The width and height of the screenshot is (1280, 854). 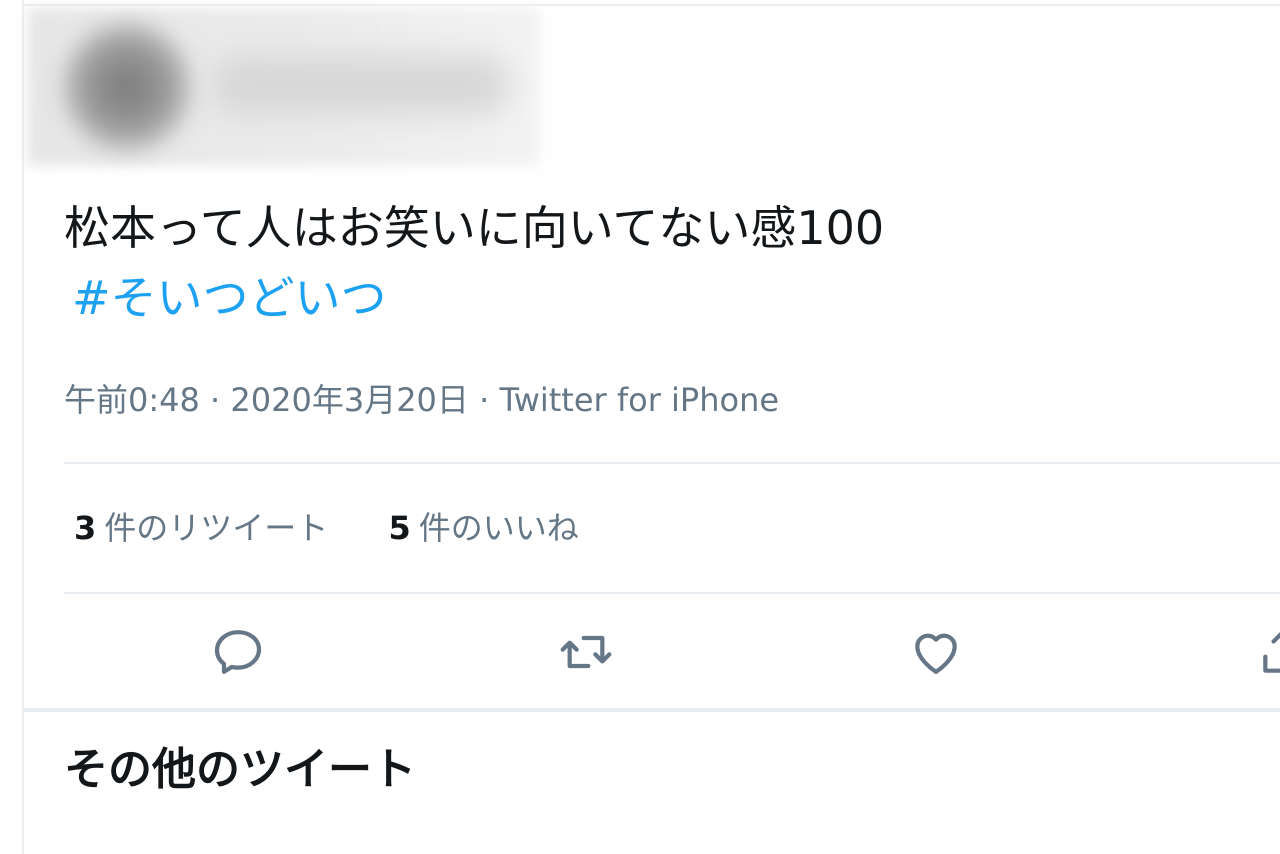 I want to click on tweet-time: 午前0:48, so click(x=132, y=400).